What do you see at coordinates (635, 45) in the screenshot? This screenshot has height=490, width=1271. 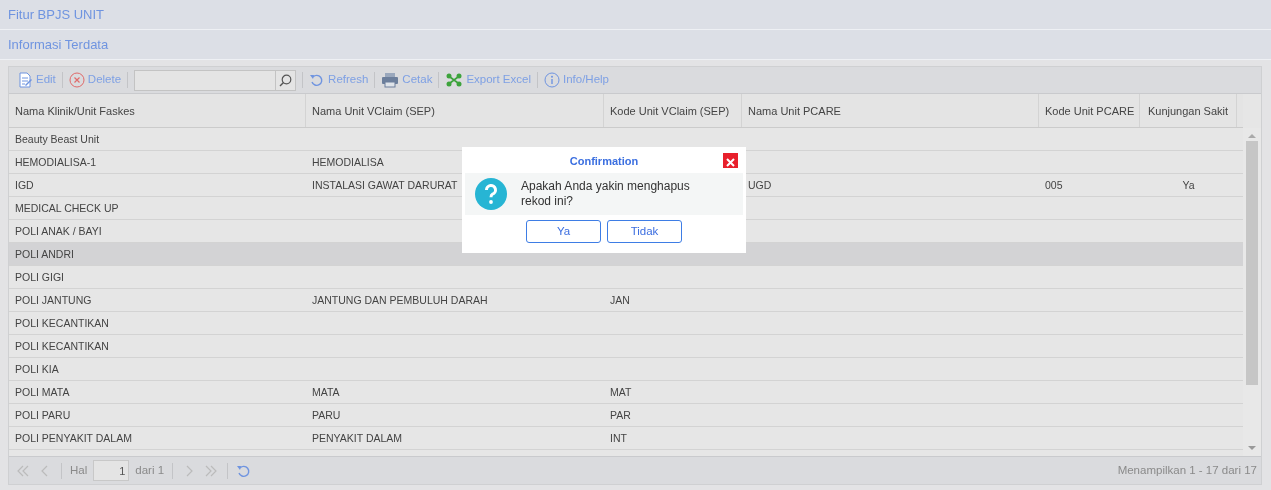 I see `section-title: Informasi Terdata` at bounding box center [635, 45].